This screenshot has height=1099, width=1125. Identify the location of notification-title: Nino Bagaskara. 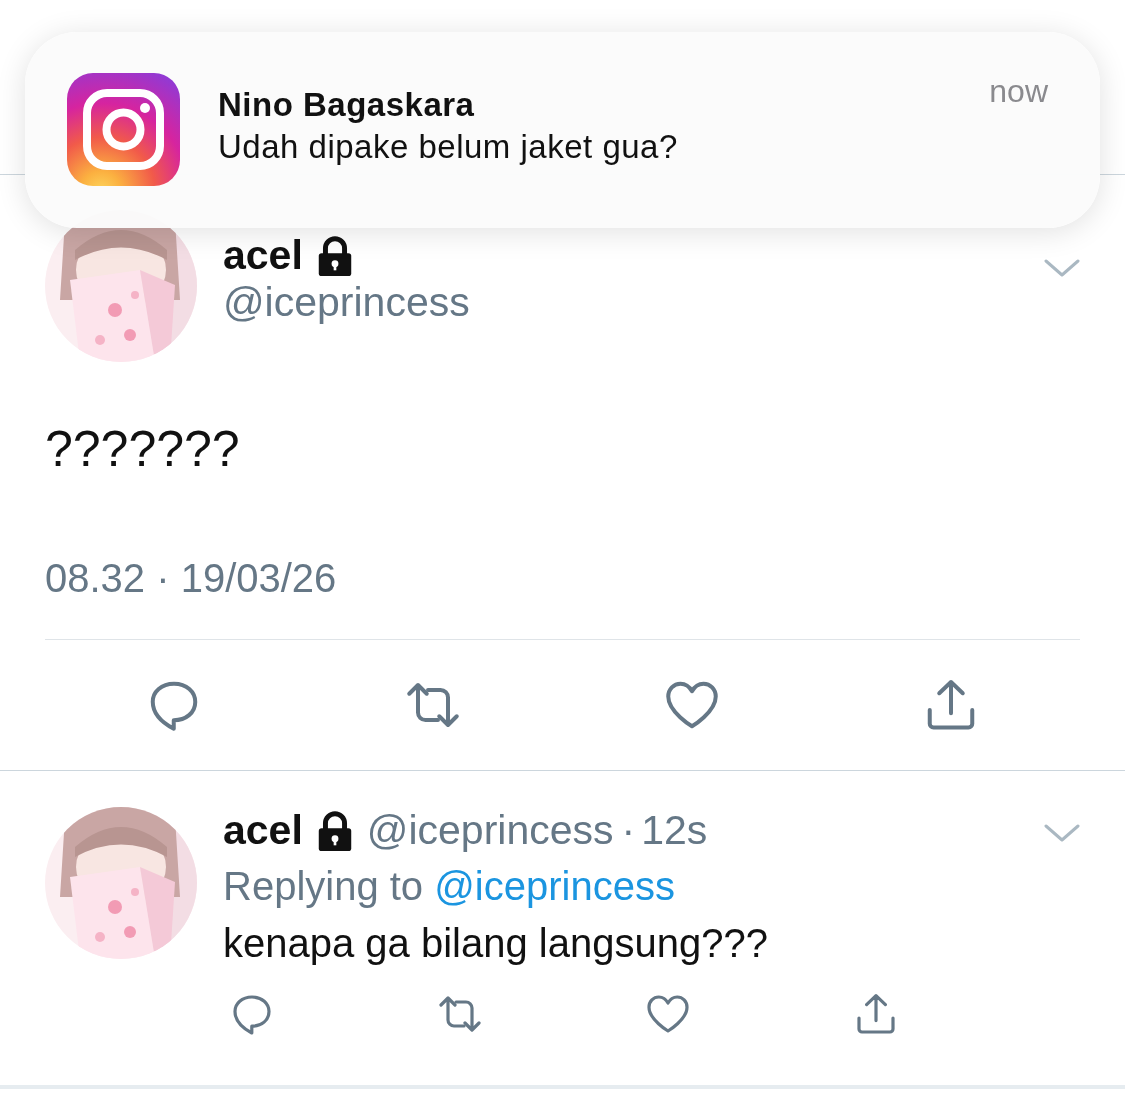
(347, 105).